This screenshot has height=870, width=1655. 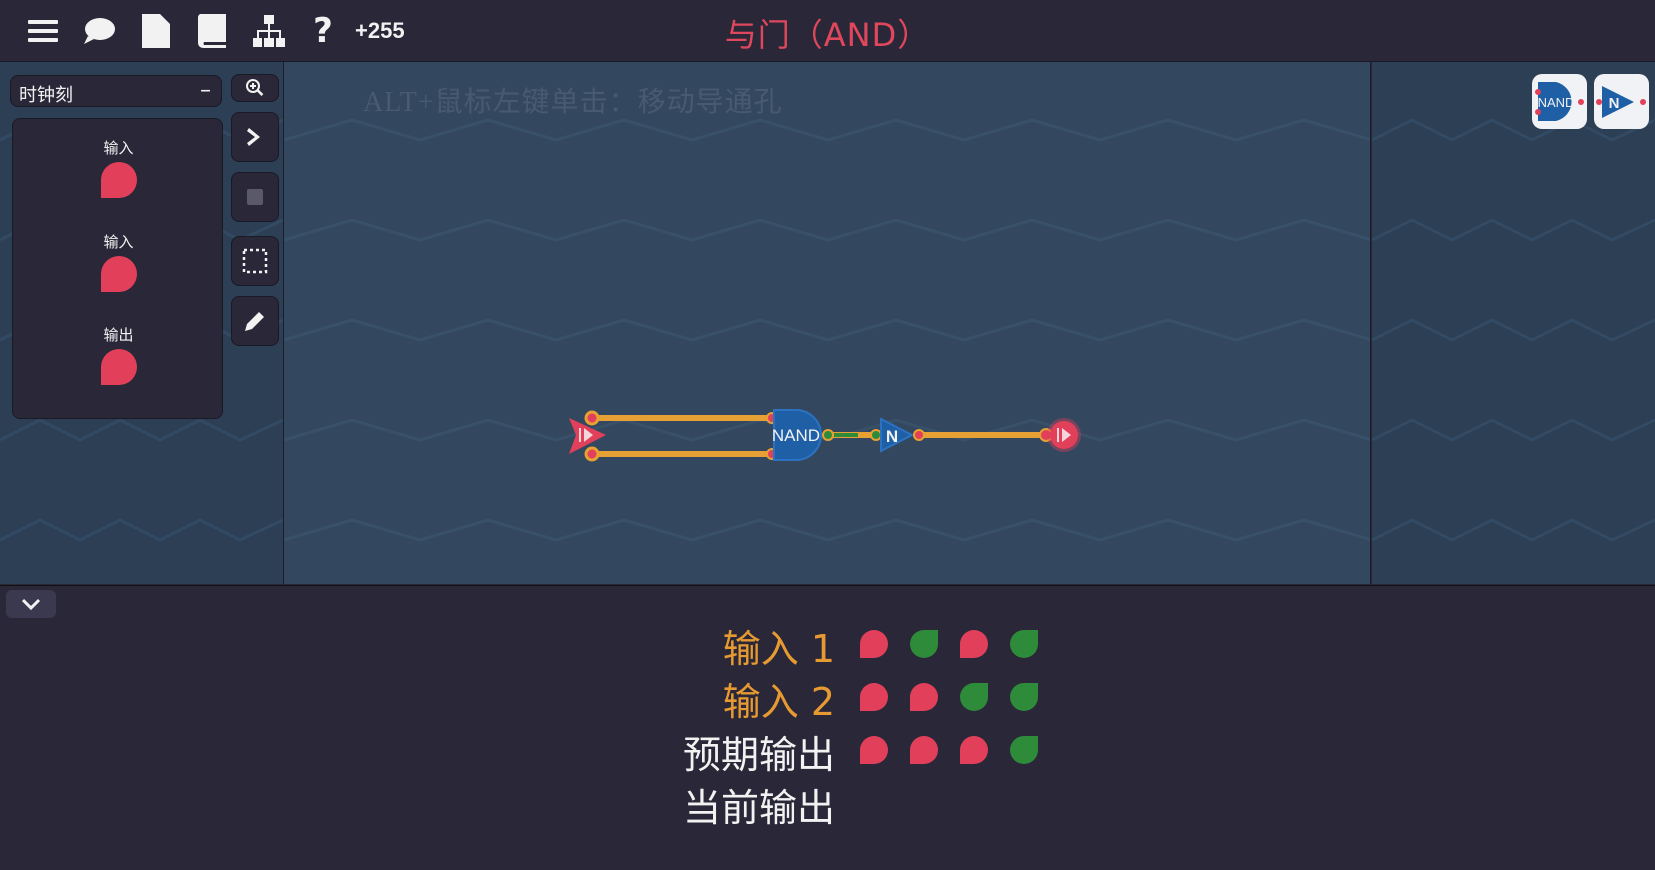 I want to click on truth-cell-r1-c3, so click(x=974, y=644).